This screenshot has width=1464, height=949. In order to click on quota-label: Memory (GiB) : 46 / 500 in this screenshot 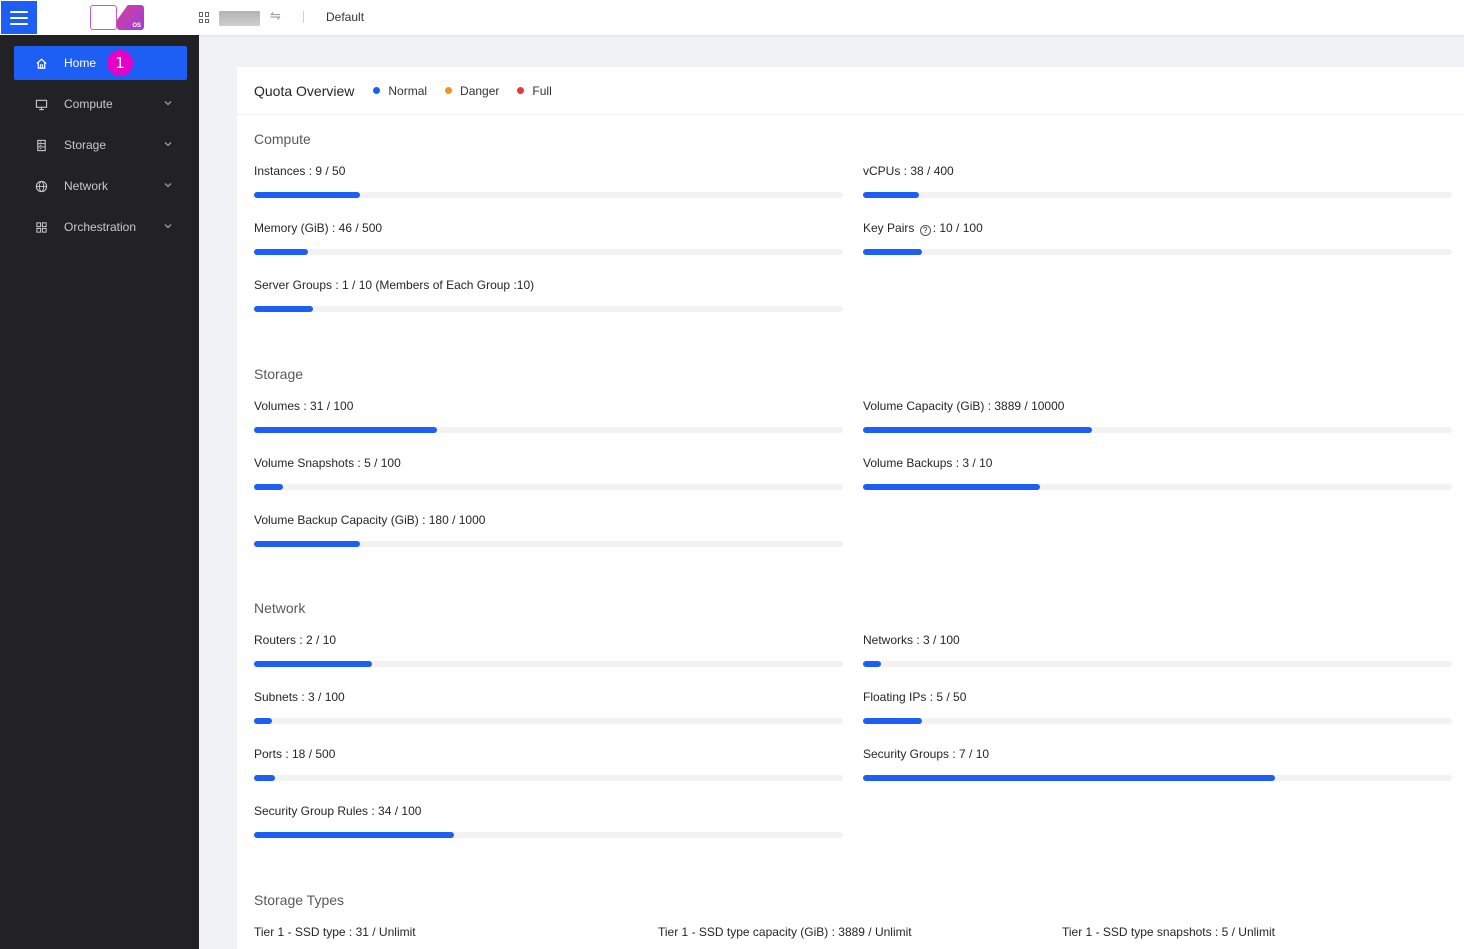, I will do `click(318, 228)`.